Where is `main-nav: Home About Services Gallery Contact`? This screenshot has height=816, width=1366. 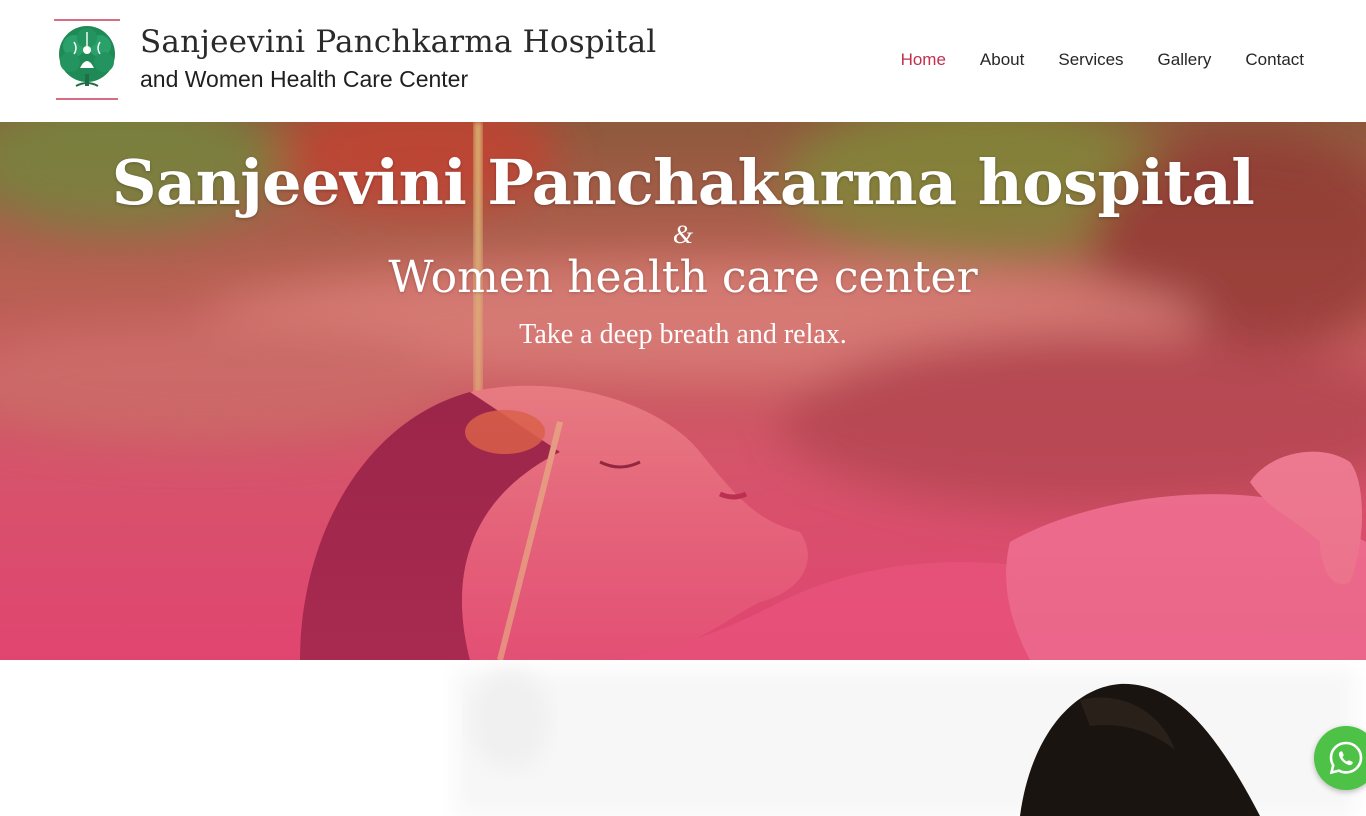 main-nav: Home About Services Gallery Contact is located at coordinates (1085, 60).